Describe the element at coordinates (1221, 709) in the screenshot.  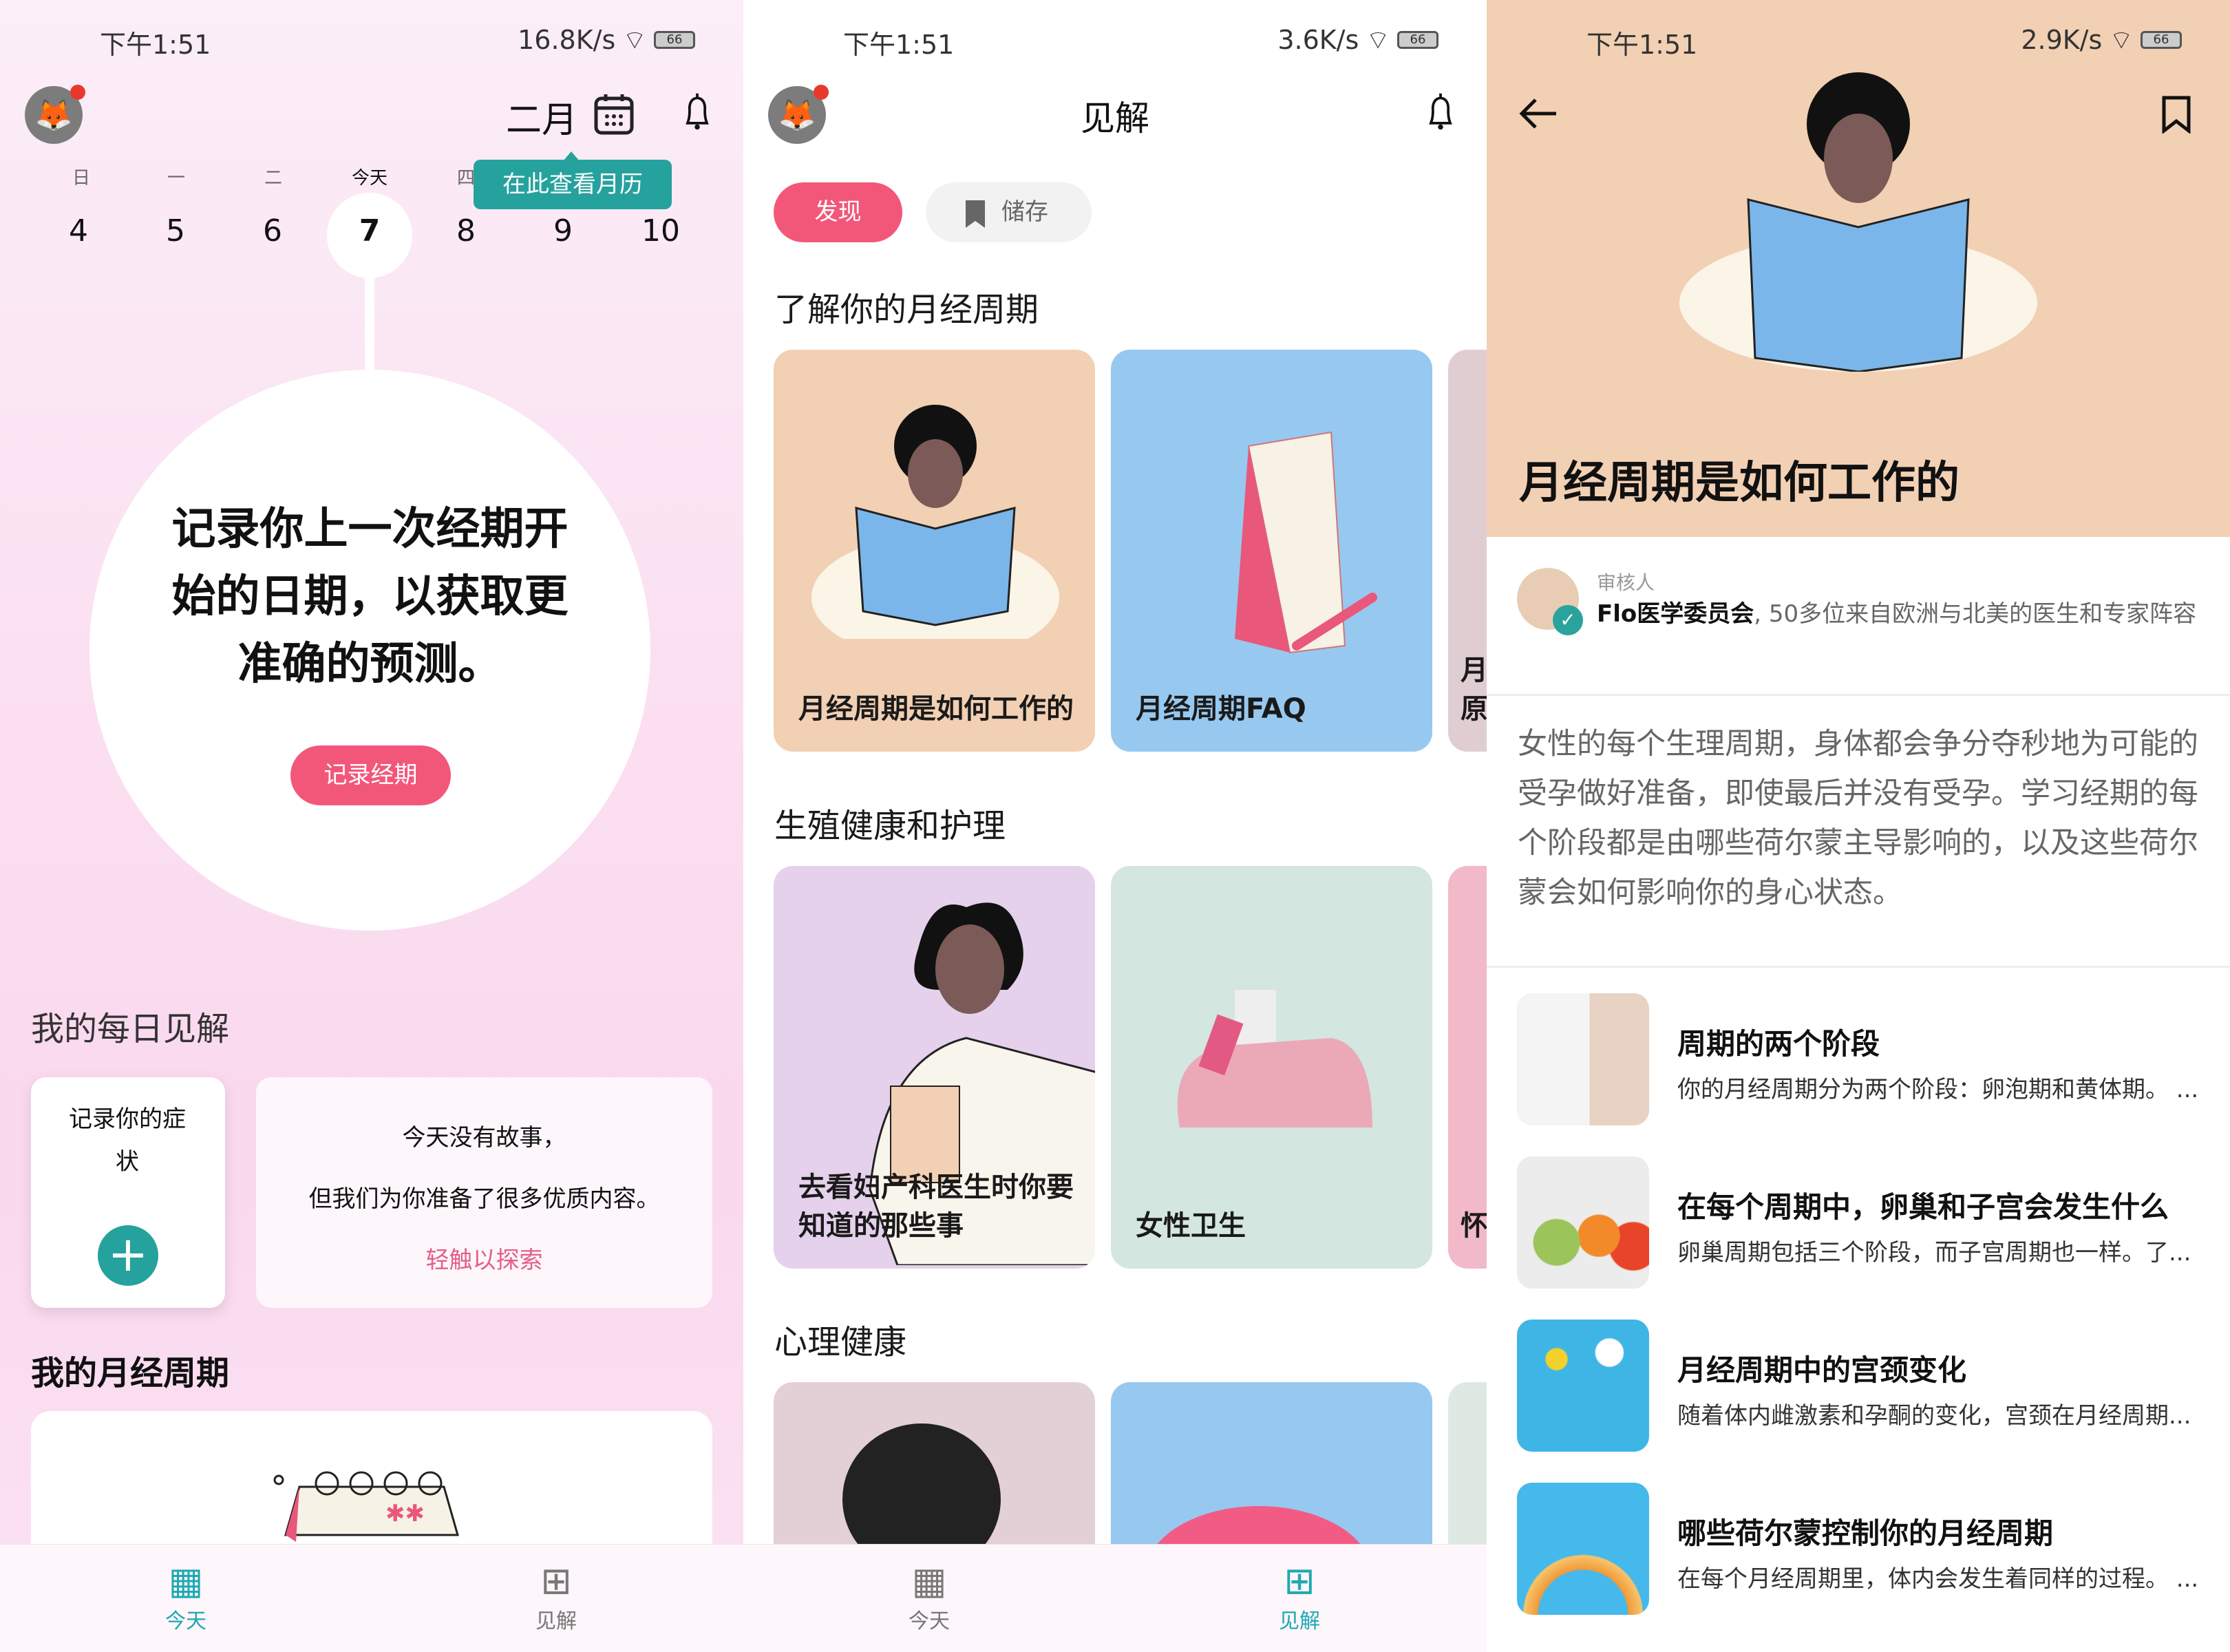
I see `article-card-title: 月经周期FAQ` at that location.